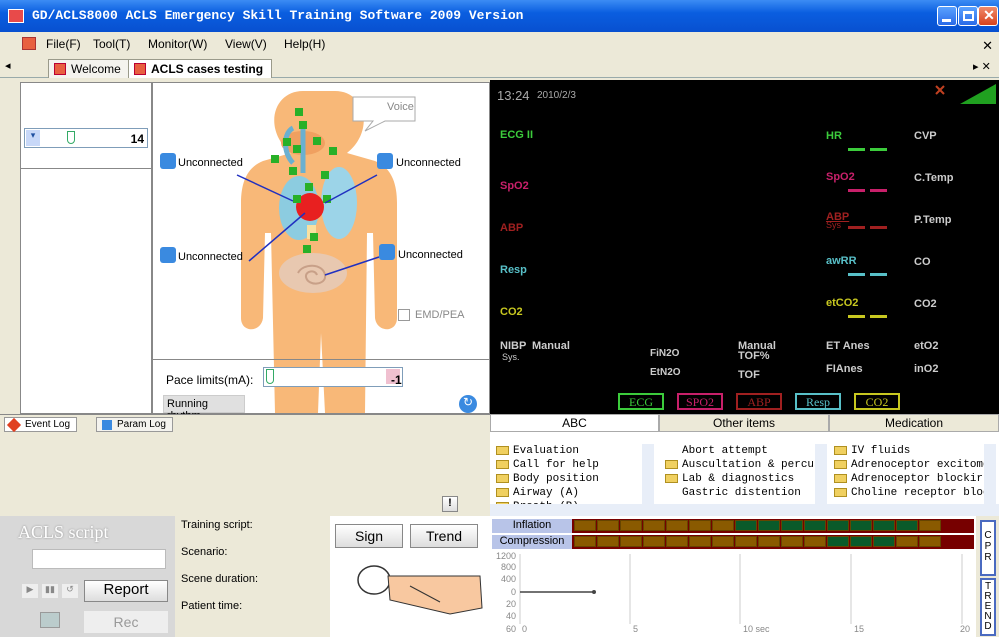 The height and width of the screenshot is (637, 999). I want to click on menu-tool: Tool(T), so click(111, 44).